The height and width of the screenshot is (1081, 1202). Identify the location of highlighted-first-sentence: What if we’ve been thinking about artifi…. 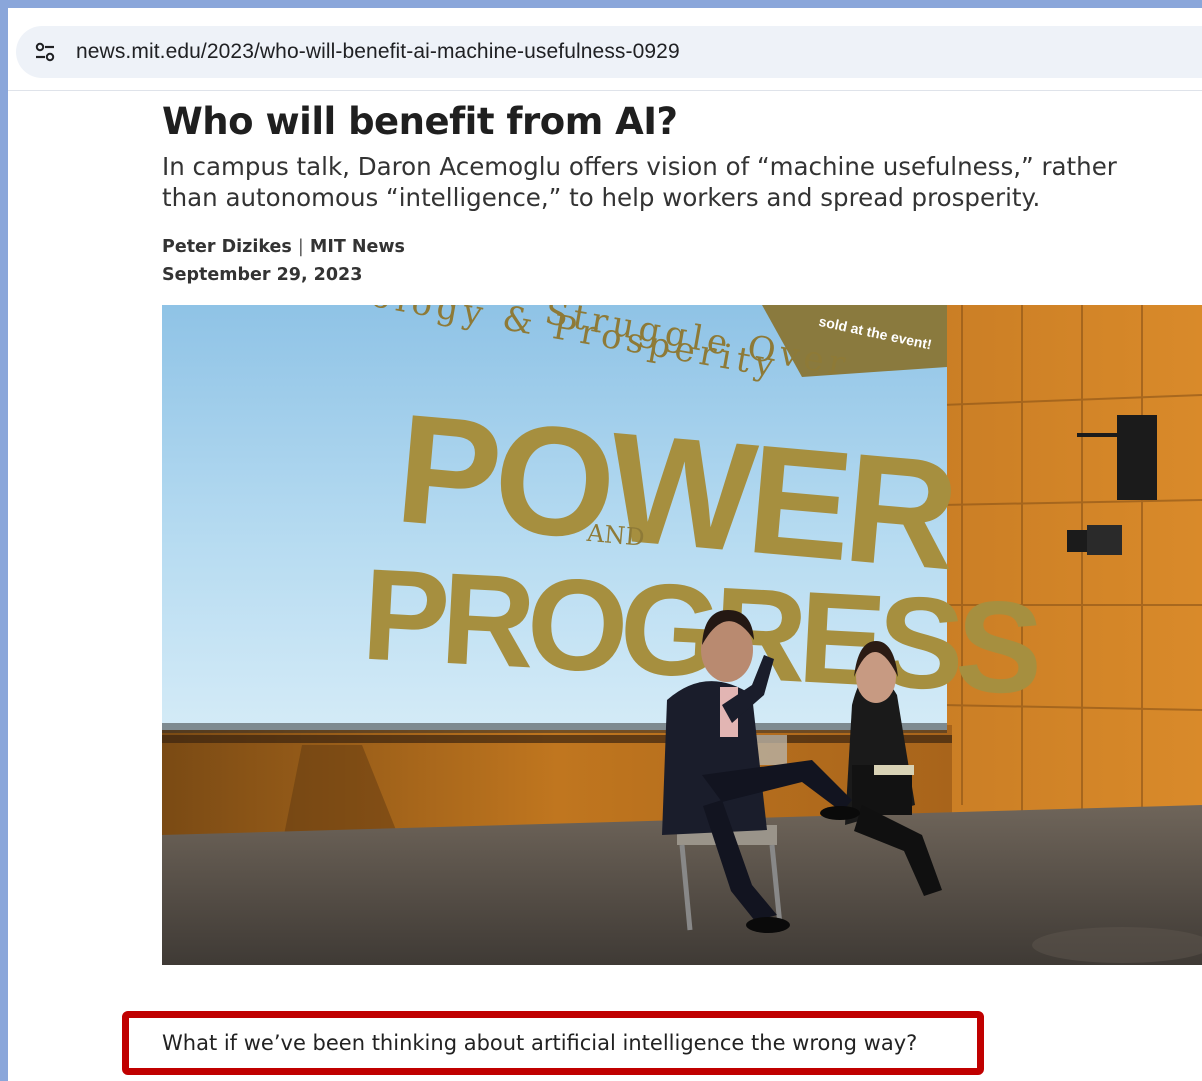
(553, 1043).